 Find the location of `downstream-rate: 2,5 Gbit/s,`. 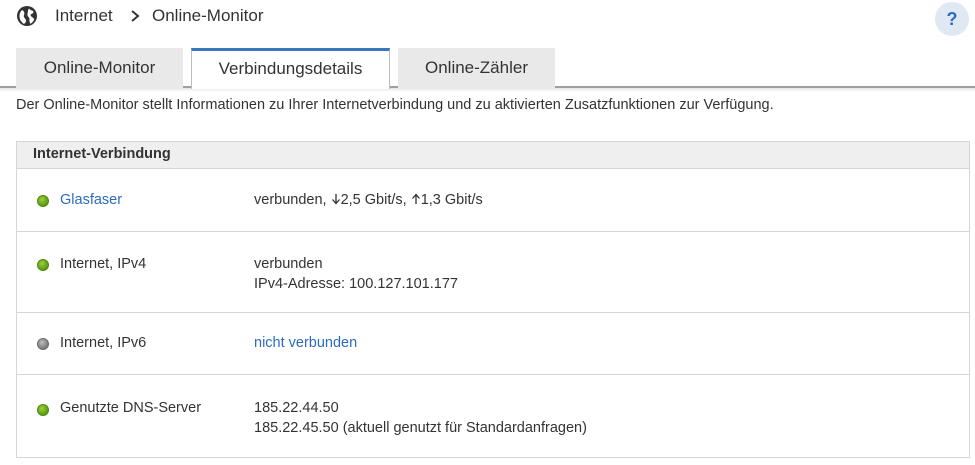

downstream-rate: 2,5 Gbit/s, is located at coordinates (373, 200).